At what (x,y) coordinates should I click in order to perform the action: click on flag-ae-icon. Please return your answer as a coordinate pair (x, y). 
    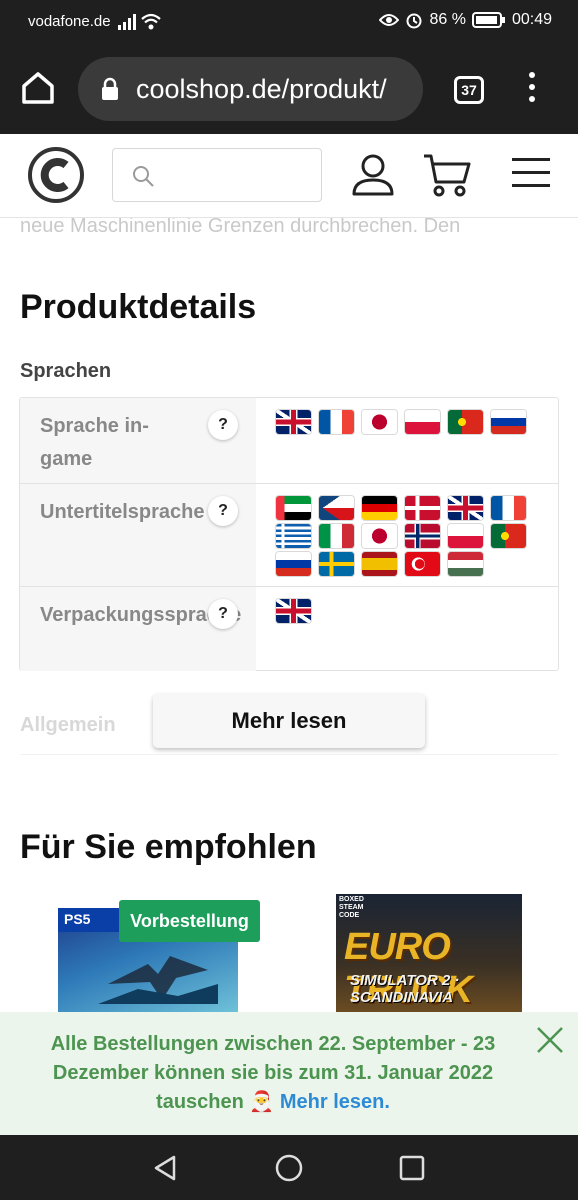
    Looking at the image, I should click on (293, 508).